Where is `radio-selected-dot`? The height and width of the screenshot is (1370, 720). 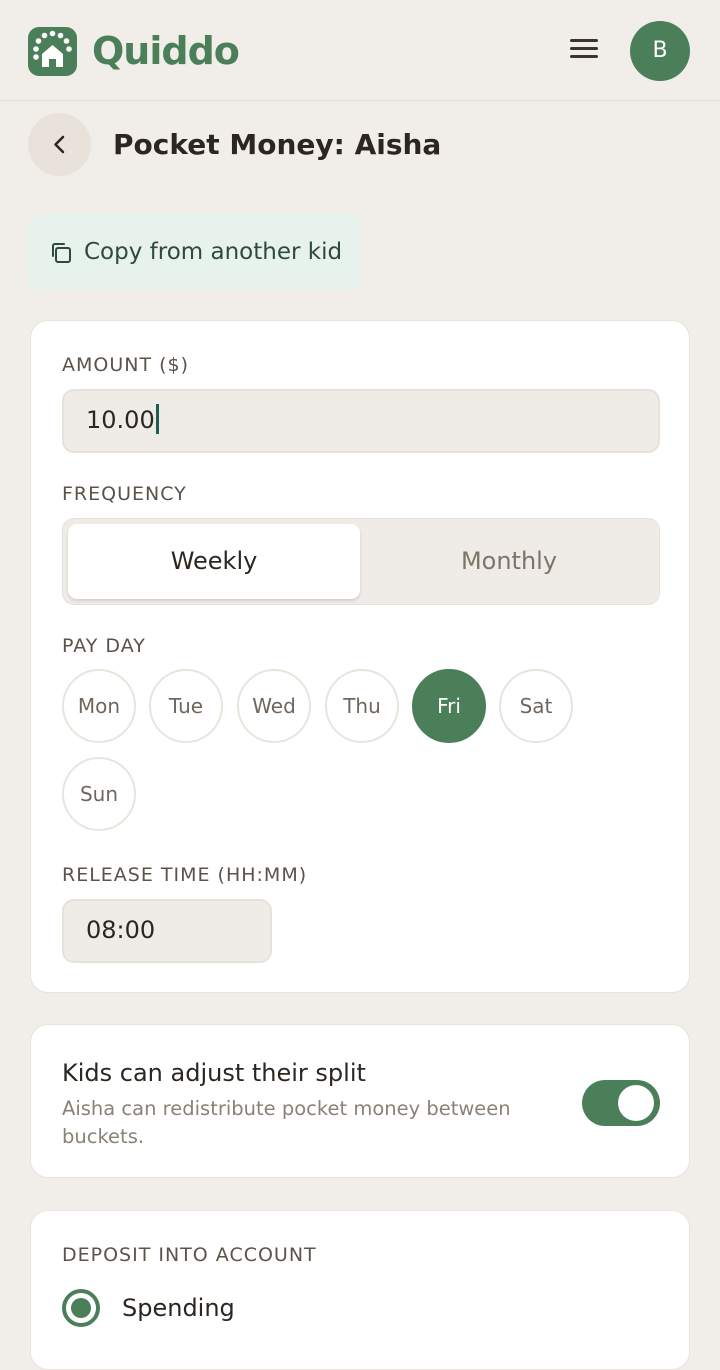 radio-selected-dot is located at coordinates (81, 1308).